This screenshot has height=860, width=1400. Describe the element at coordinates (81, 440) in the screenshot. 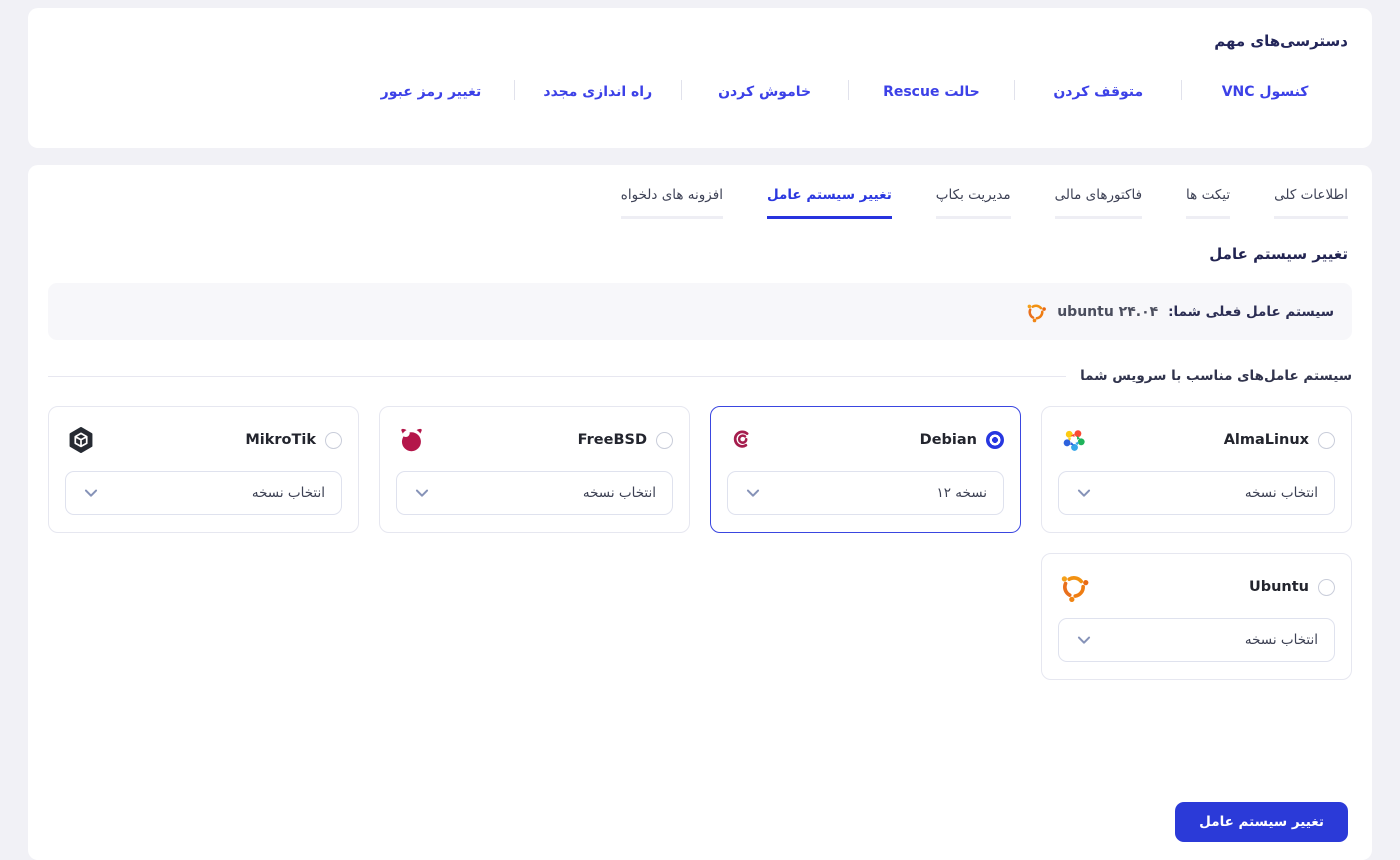

I see `mikrotik-logo-icon` at that location.